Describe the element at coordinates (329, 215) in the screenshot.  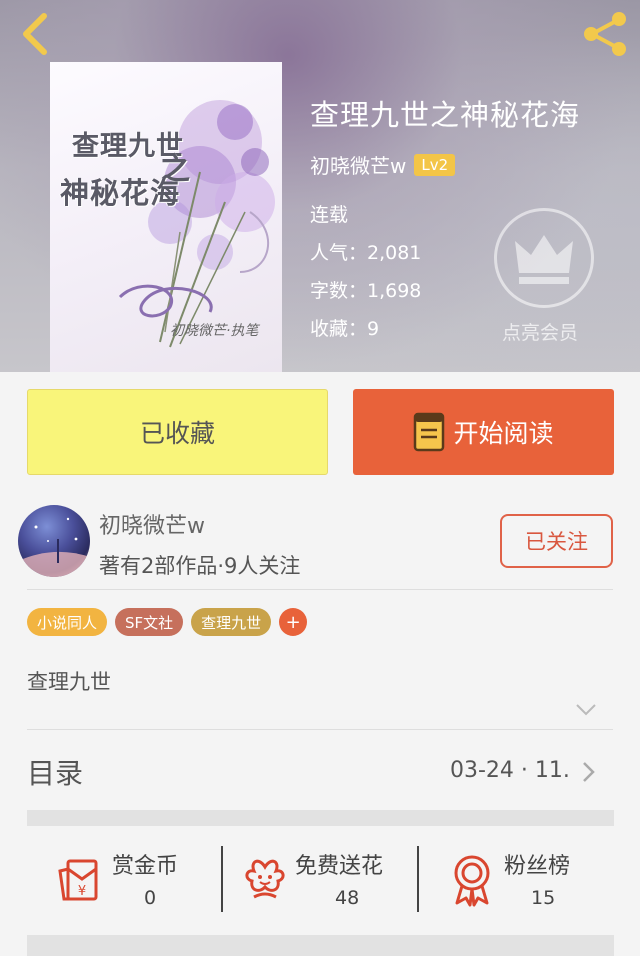
I see `serial-status: 连载` at that location.